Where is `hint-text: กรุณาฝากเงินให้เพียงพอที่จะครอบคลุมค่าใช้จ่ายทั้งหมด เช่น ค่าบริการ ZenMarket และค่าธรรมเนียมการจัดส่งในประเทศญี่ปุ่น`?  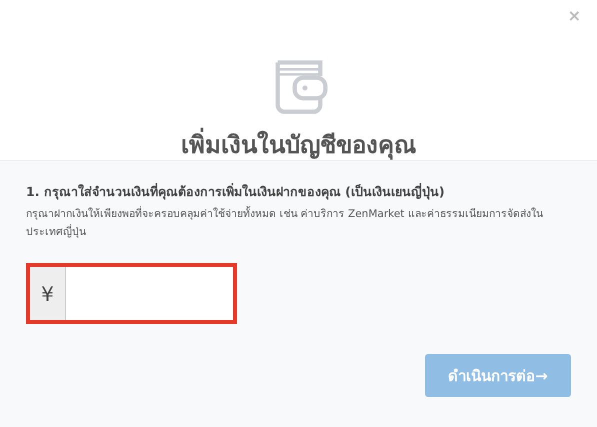 hint-text: กรุณาฝากเงินให้เพียงพอที่จะครอบคลุมค่าใช้จ่ายทั้งหมด เช่น ค่าบริการ ZenMarket และค่าธรรมเนียมการจัดส่งในประเทศญี่ปุ่น is located at coordinates (285, 223).